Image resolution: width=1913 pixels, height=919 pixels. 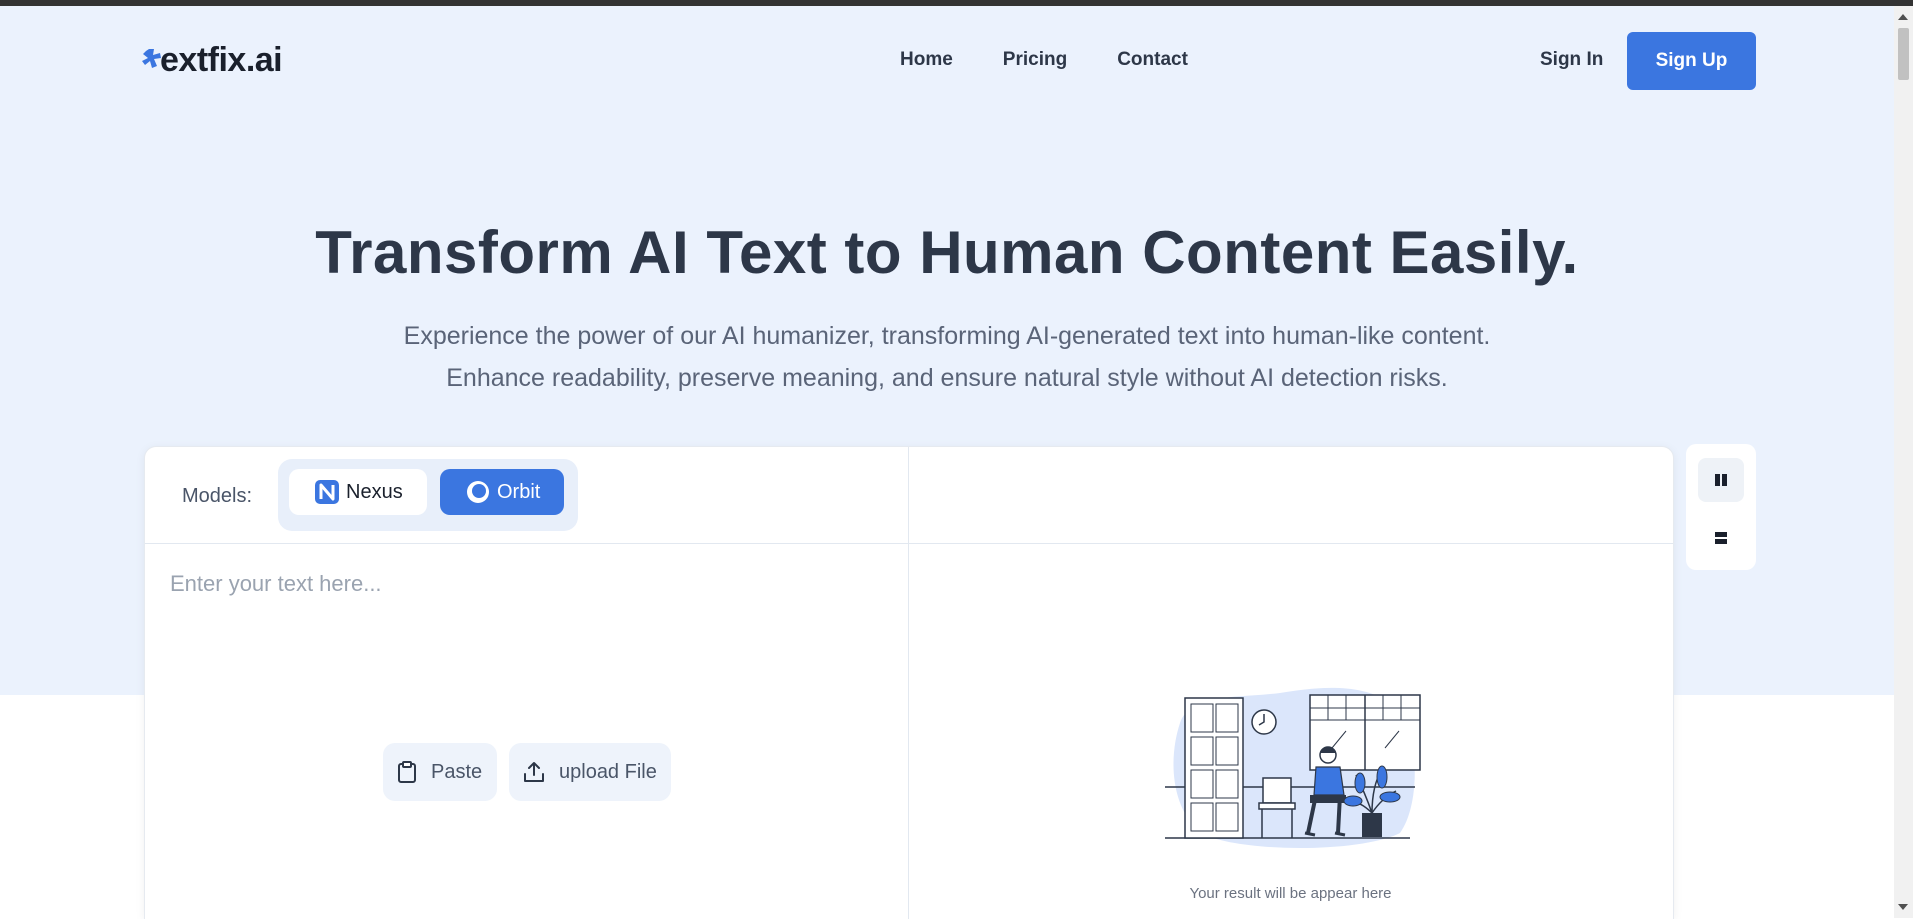 I want to click on upload-file-button: upload File, so click(x=590, y=772).